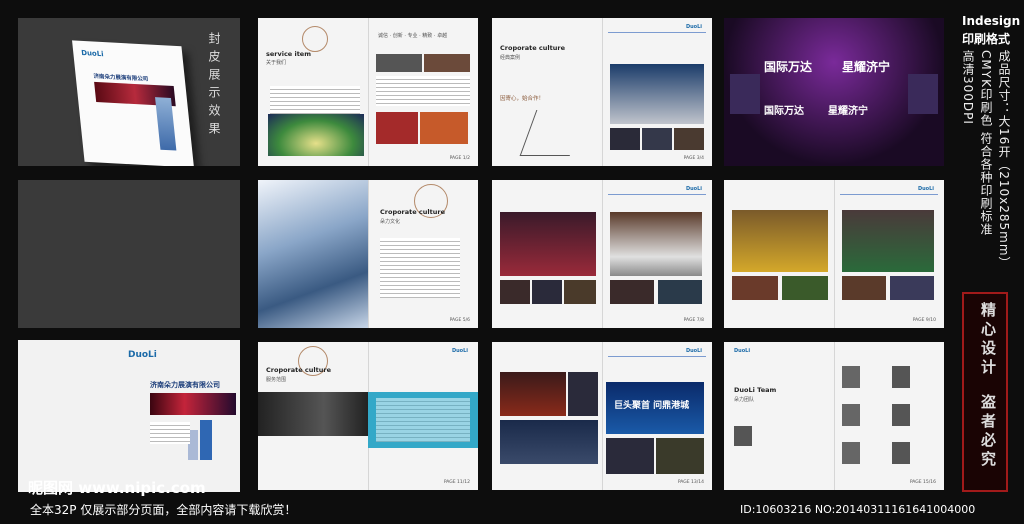 The height and width of the screenshot is (524, 1024). Describe the element at coordinates (657, 94) in the screenshot. I see `conference-photo` at that location.